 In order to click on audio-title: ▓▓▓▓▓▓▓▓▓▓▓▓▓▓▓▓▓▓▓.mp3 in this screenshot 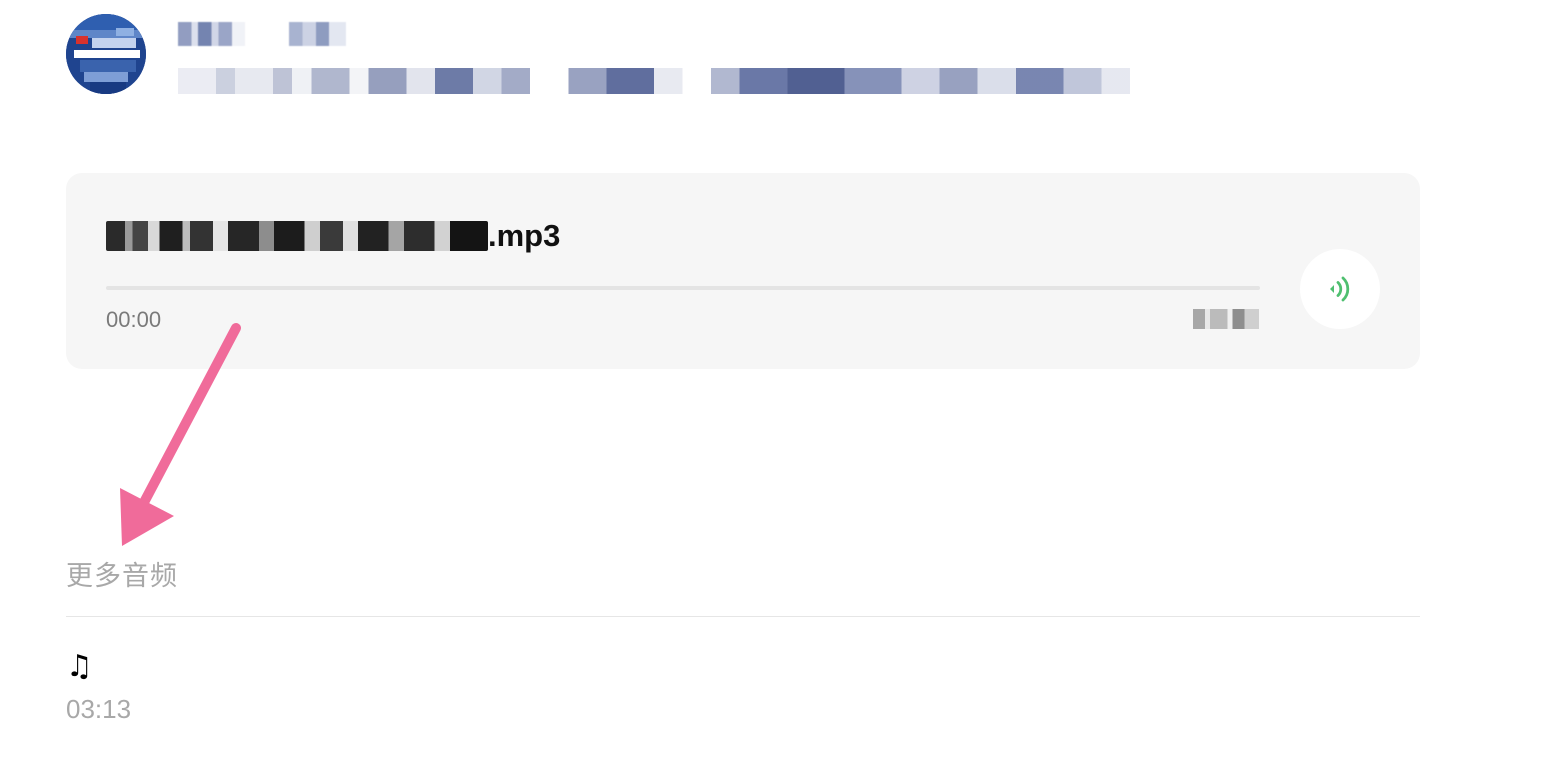, I will do `click(333, 236)`.